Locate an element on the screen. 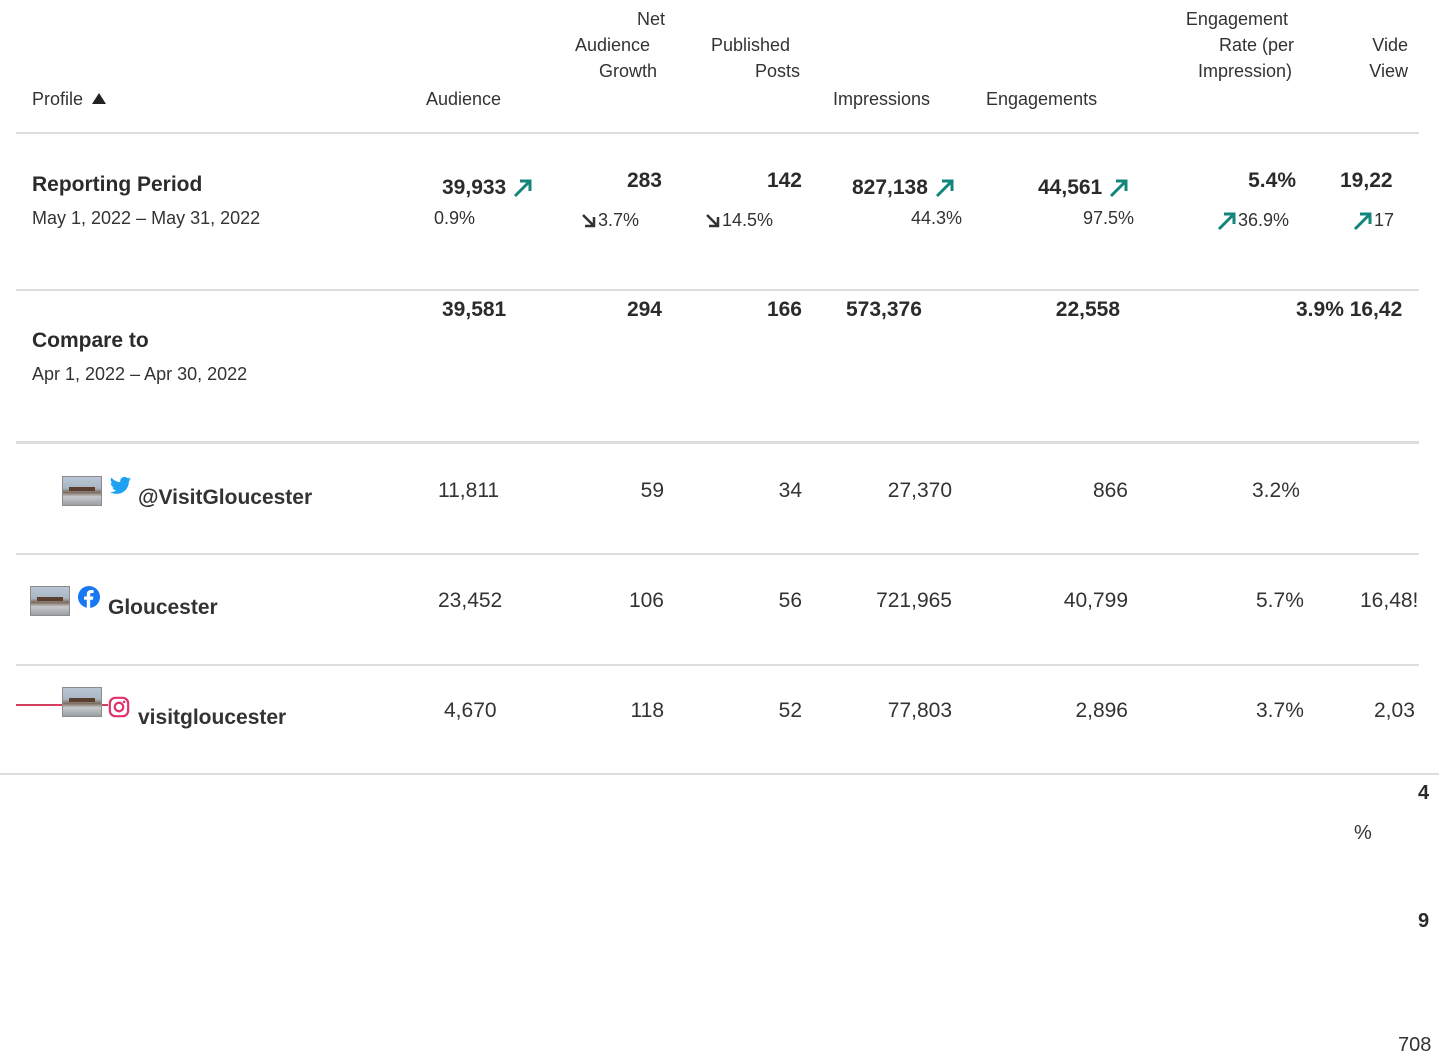  compare-audience: 39,581 is located at coordinates (474, 309).